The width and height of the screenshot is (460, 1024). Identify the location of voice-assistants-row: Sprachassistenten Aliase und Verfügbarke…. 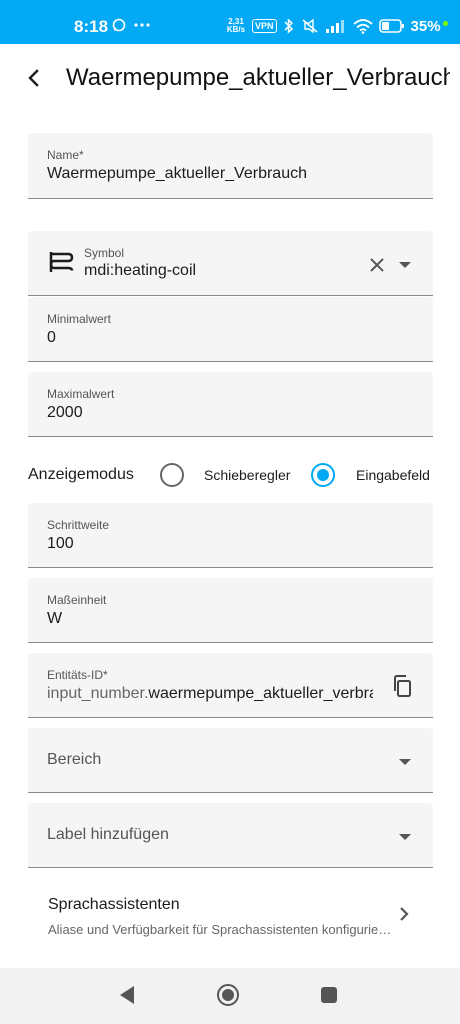
(230, 914).